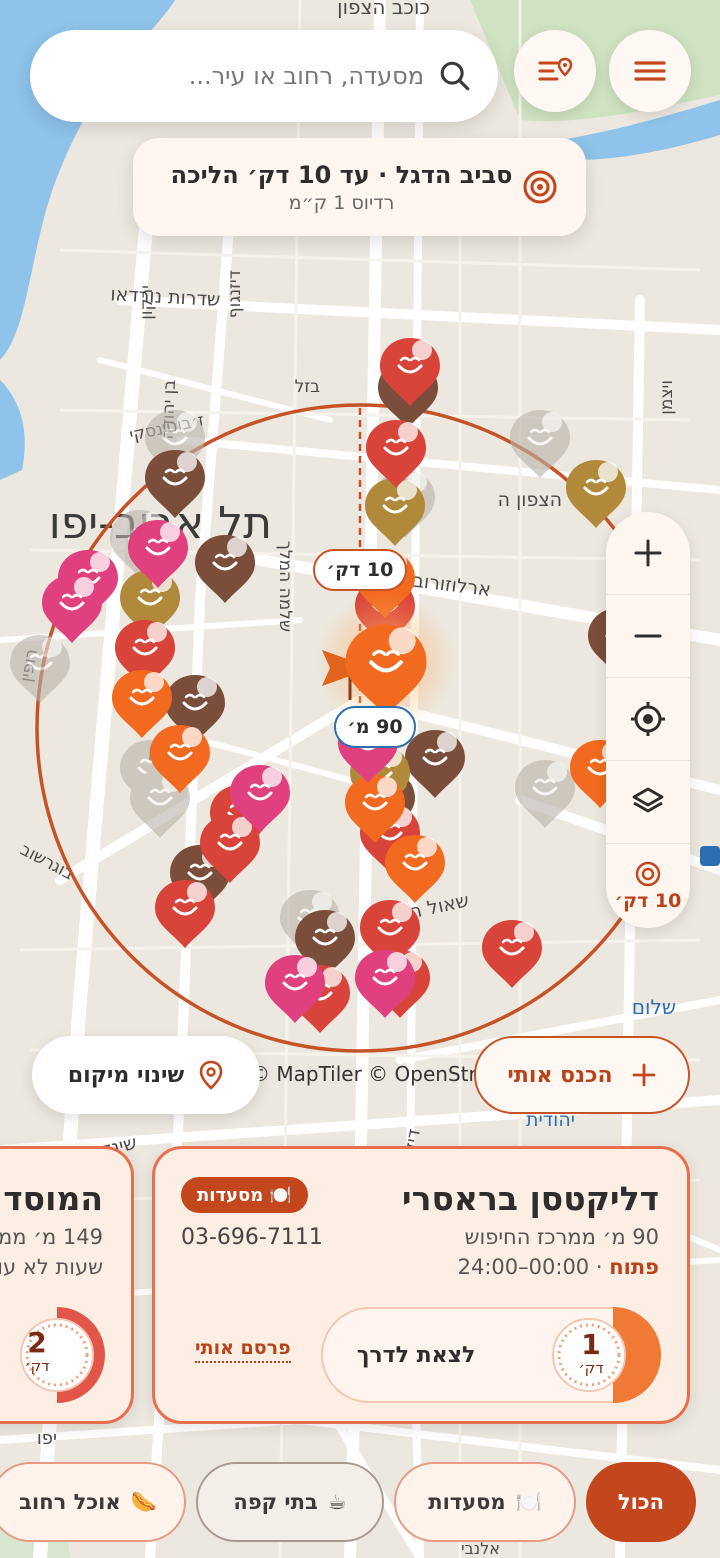 This screenshot has width=720, height=1558. Describe the element at coordinates (70, 1502) in the screenshot. I see `chip-label: אוכל רחוב` at that location.